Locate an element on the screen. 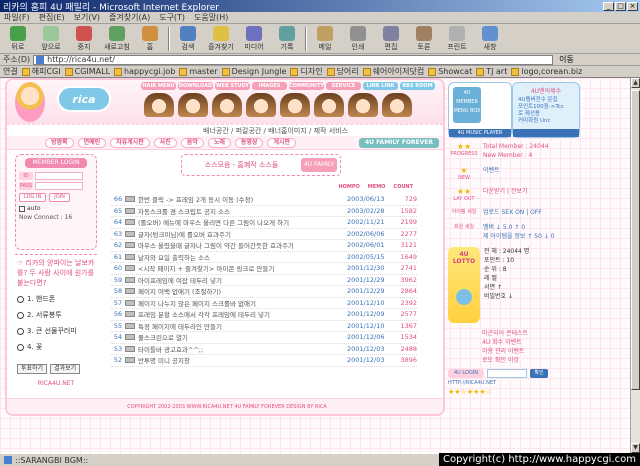  result-button: 결과보기 is located at coordinates (65, 369).